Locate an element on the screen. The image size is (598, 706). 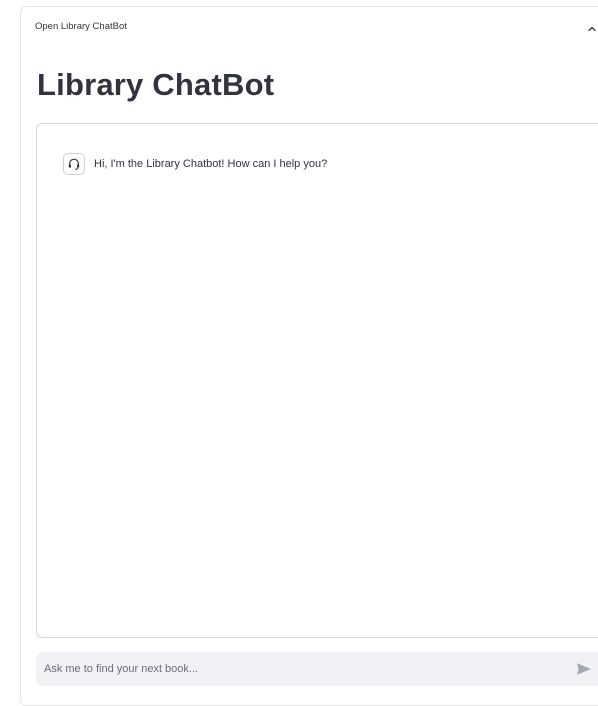
headset-icon is located at coordinates (74, 164).